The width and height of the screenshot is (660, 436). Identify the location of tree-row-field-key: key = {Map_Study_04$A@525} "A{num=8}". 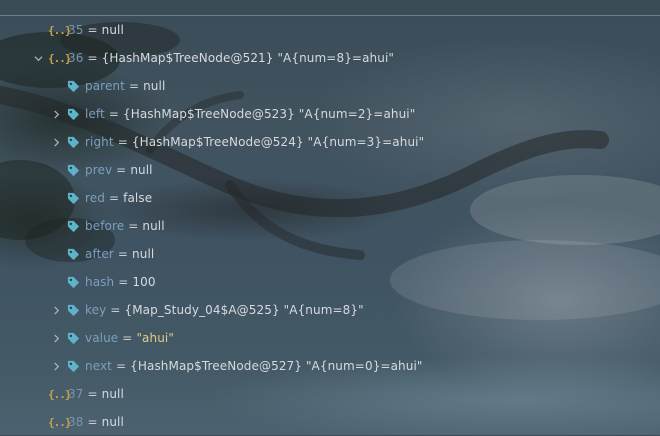
(330, 310).